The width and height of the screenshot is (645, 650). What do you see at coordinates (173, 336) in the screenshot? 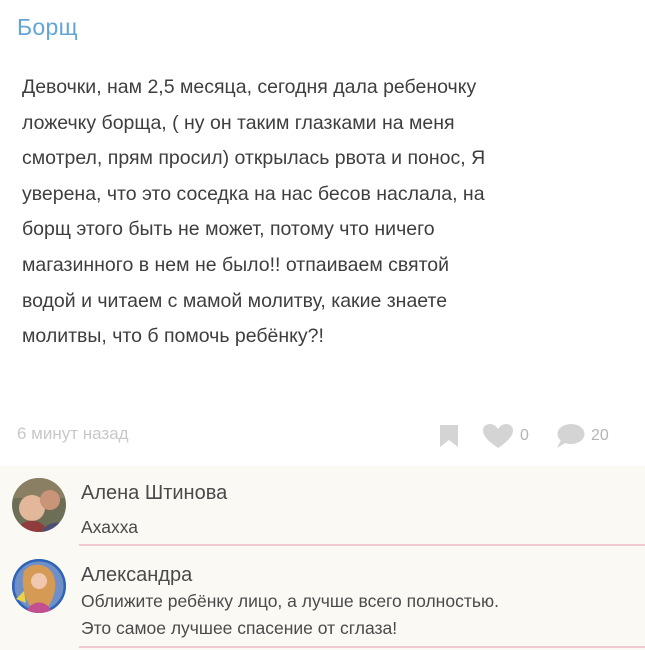
I see `post-body-line: молитвы, что б помочь ребёнку?!` at bounding box center [173, 336].